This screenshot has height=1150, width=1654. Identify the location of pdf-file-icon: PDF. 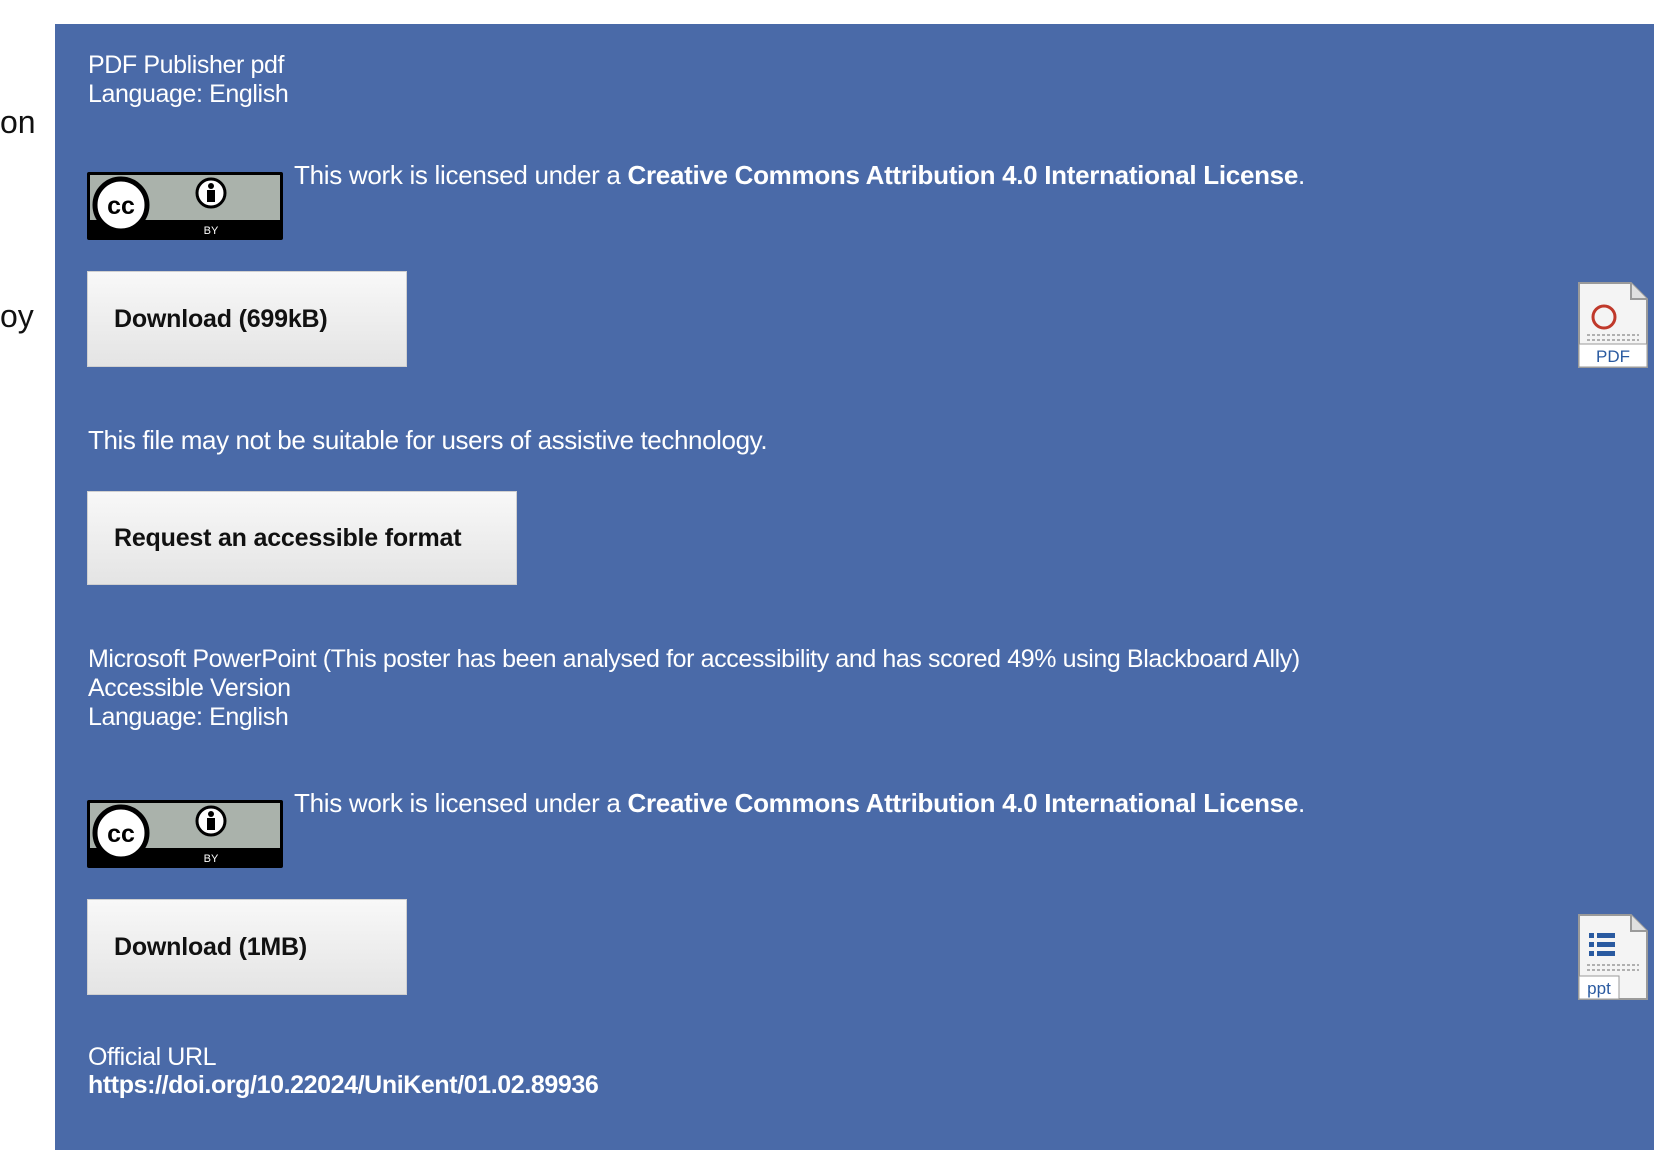
(1613, 325).